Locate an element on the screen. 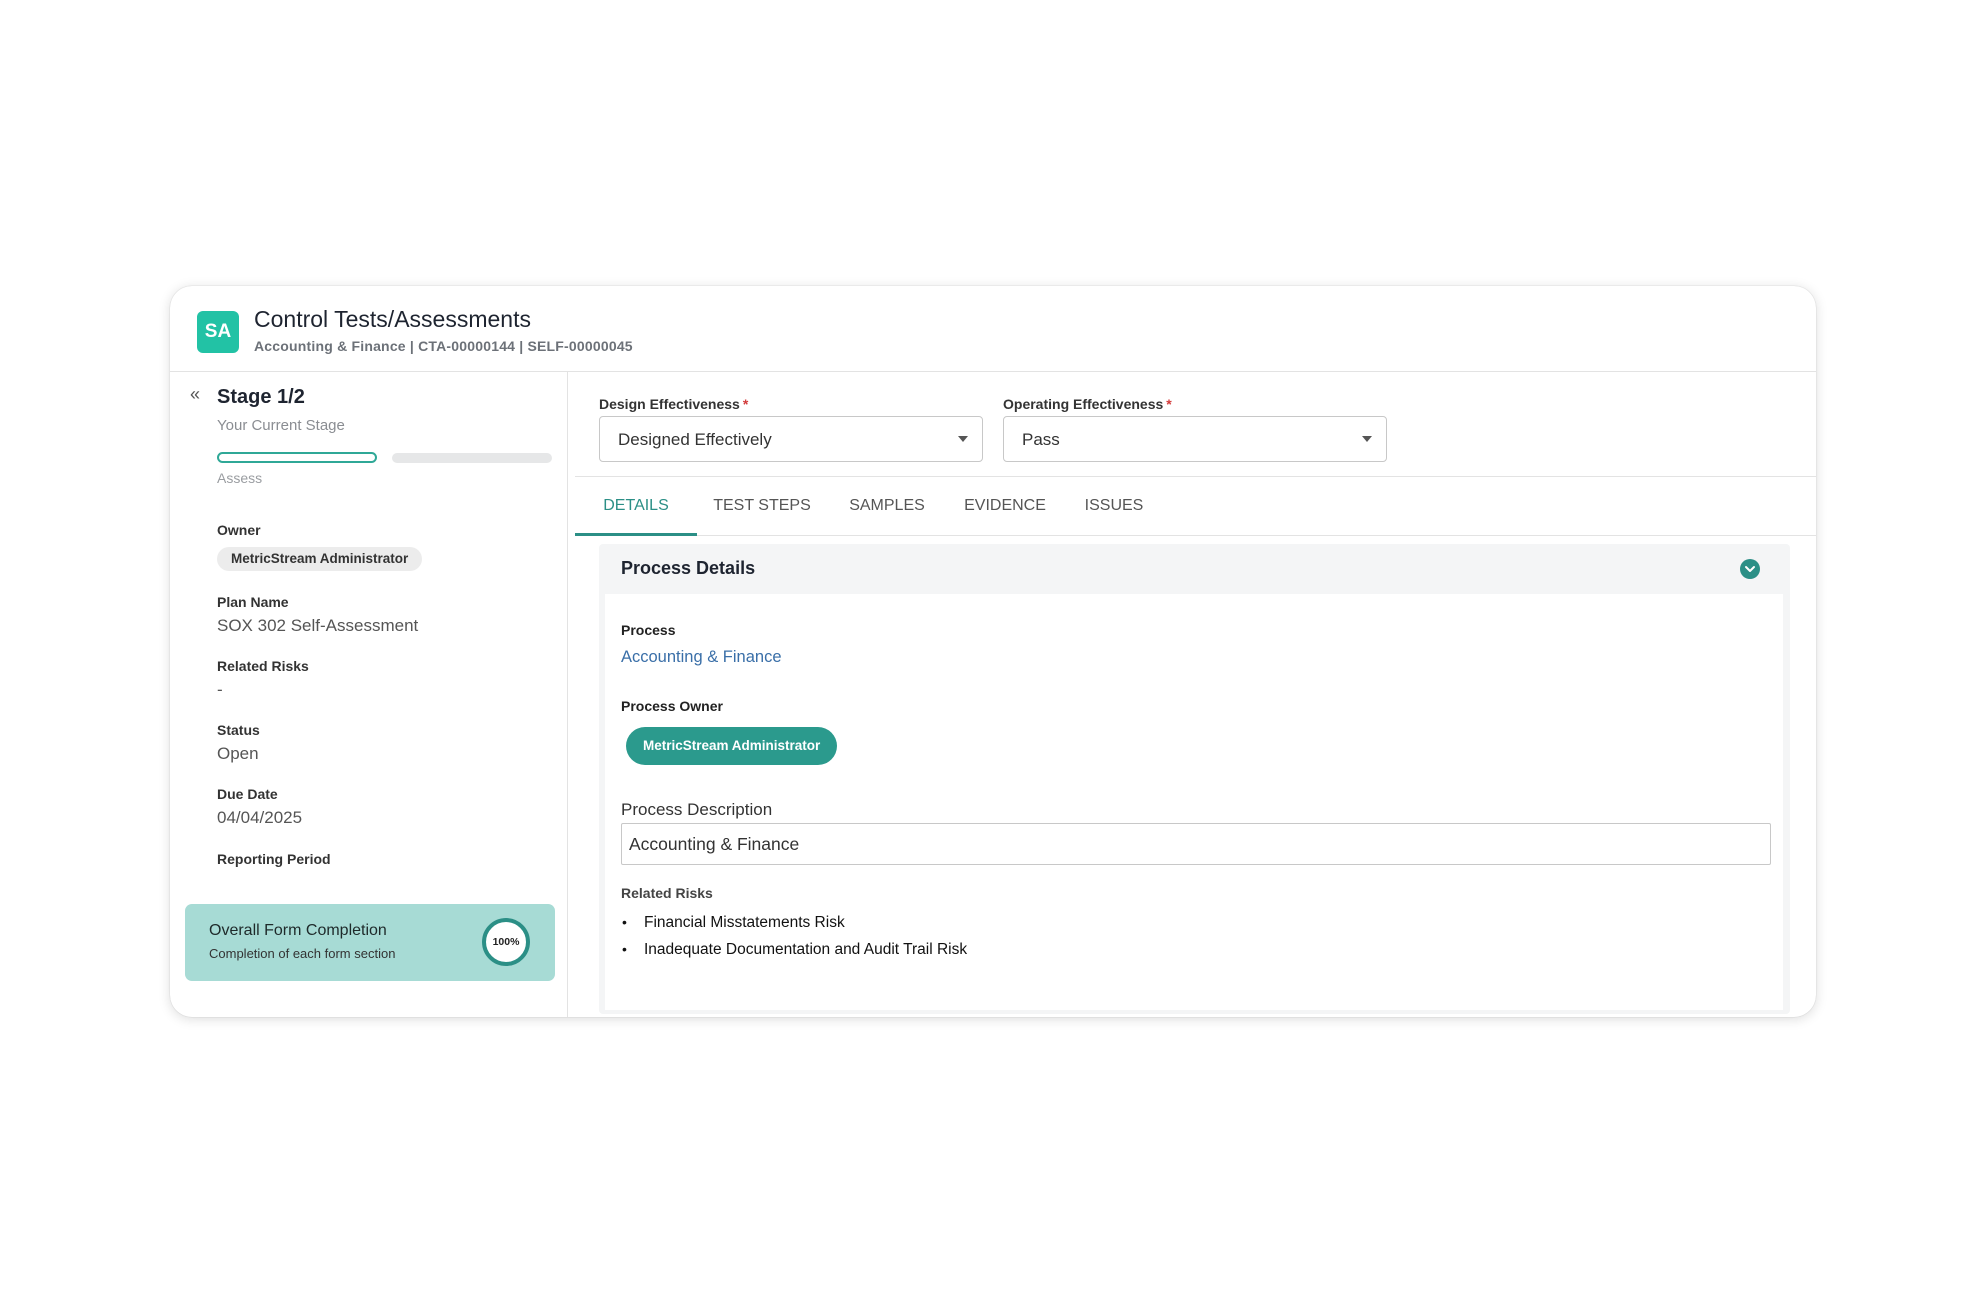  design-effectiveness-select: Designed Effectively is located at coordinates (791, 439).